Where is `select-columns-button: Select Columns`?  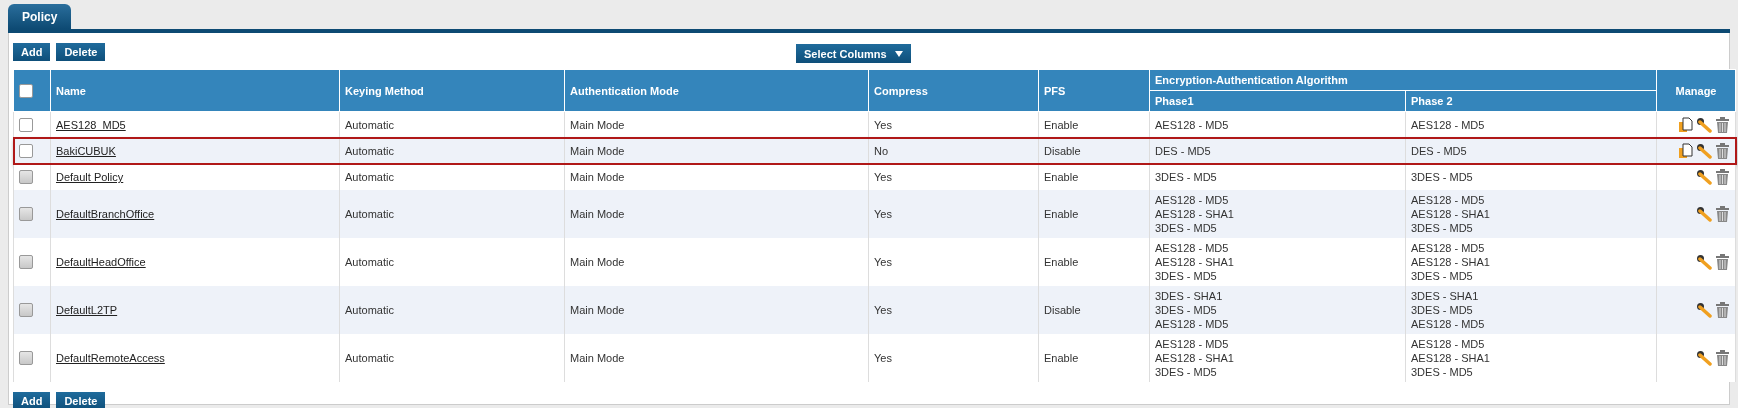 select-columns-button: Select Columns is located at coordinates (853, 53).